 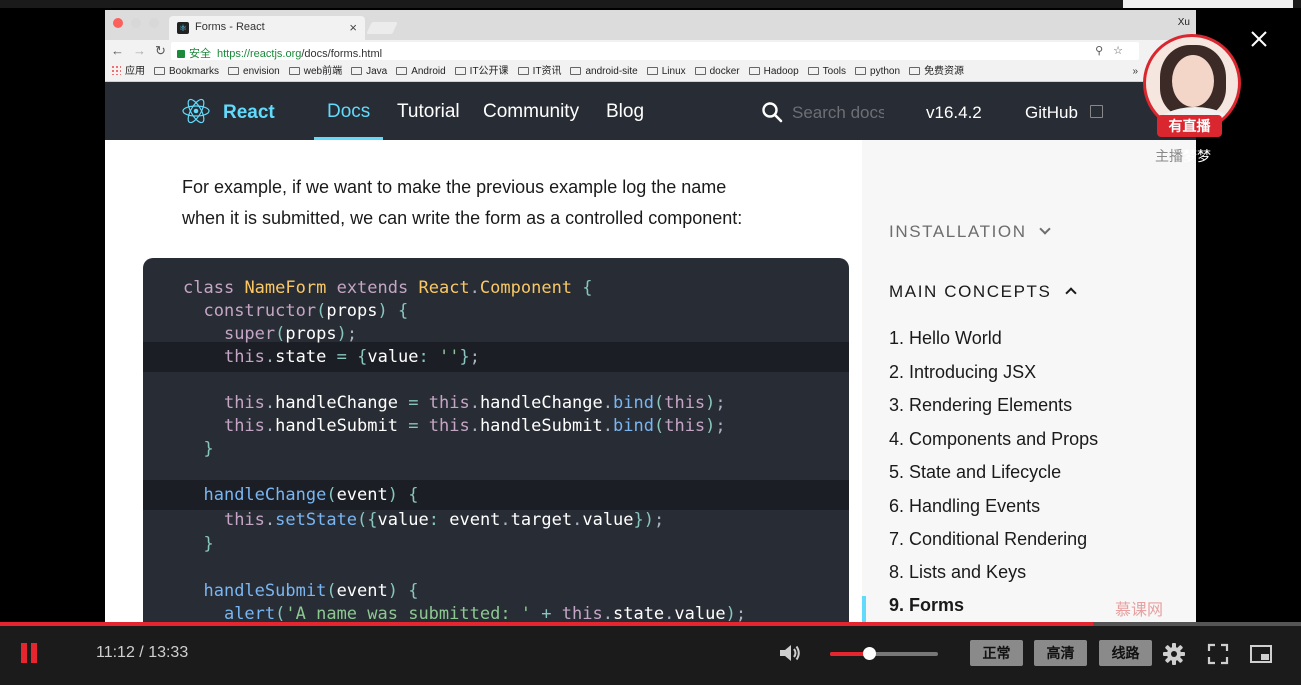 I want to click on zoom-and-star-icons: ⚲☆, so click(x=1114, y=50).